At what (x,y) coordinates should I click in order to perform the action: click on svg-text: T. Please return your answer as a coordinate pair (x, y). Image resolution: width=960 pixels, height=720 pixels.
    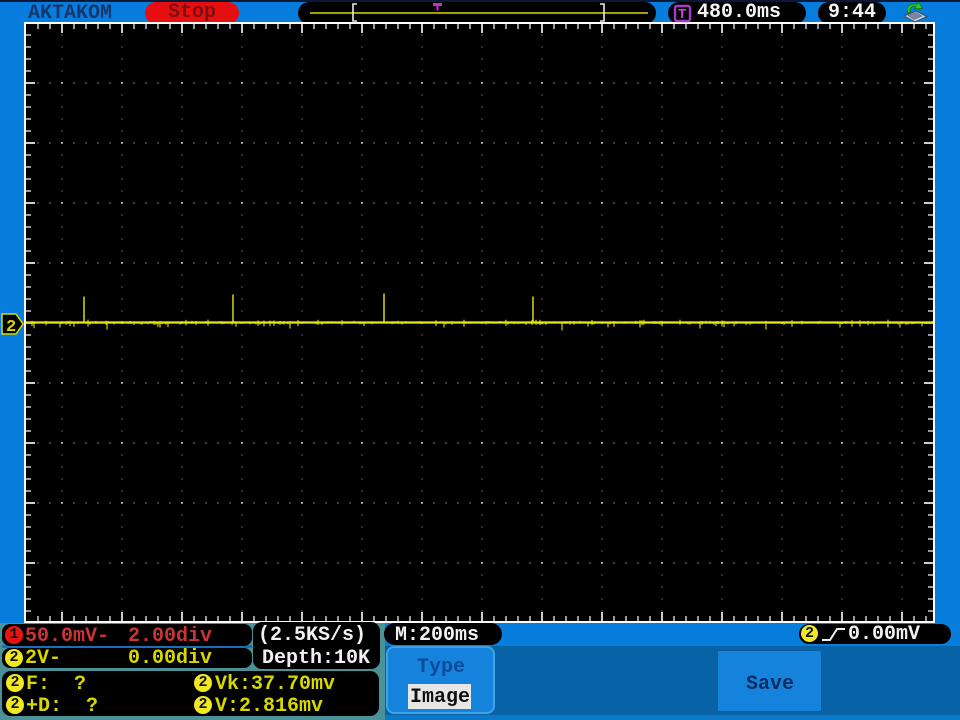
    Looking at the image, I should click on (682, 15).